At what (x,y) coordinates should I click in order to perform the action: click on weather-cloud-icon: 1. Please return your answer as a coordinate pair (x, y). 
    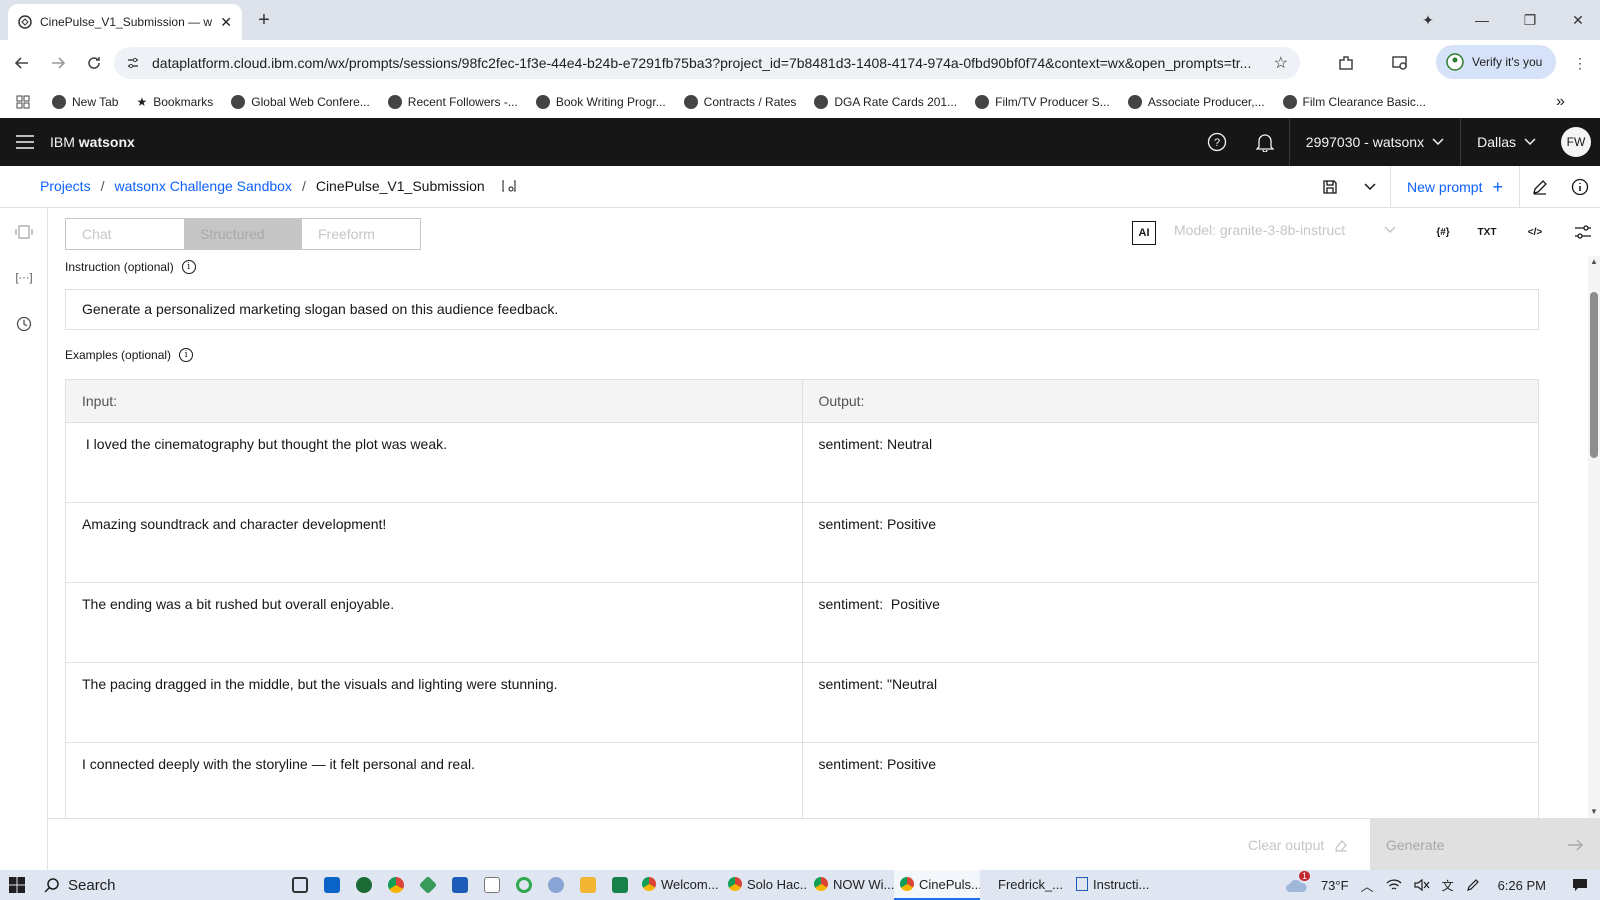
    Looking at the image, I should click on (1297, 882).